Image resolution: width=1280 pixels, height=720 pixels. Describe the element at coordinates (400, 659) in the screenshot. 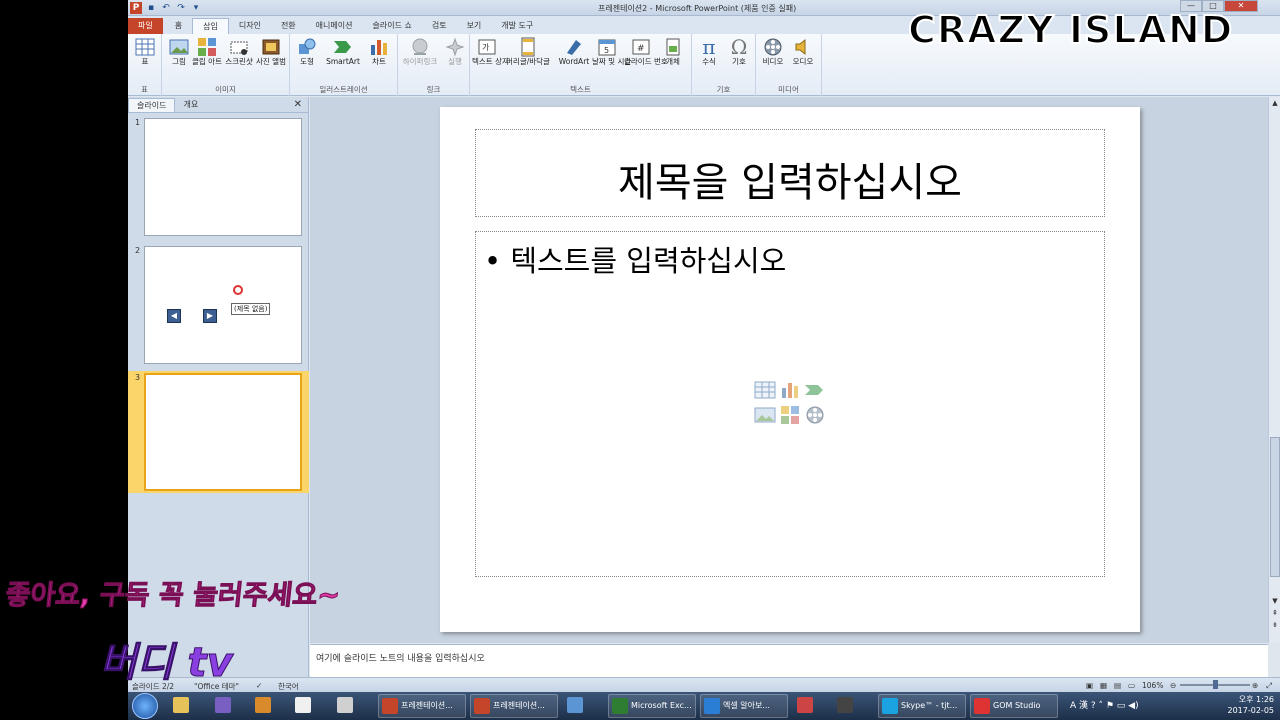

I see `notes-placeholder: 여기에 슬라이드 노트의 내용을 입력하십시오` at that location.